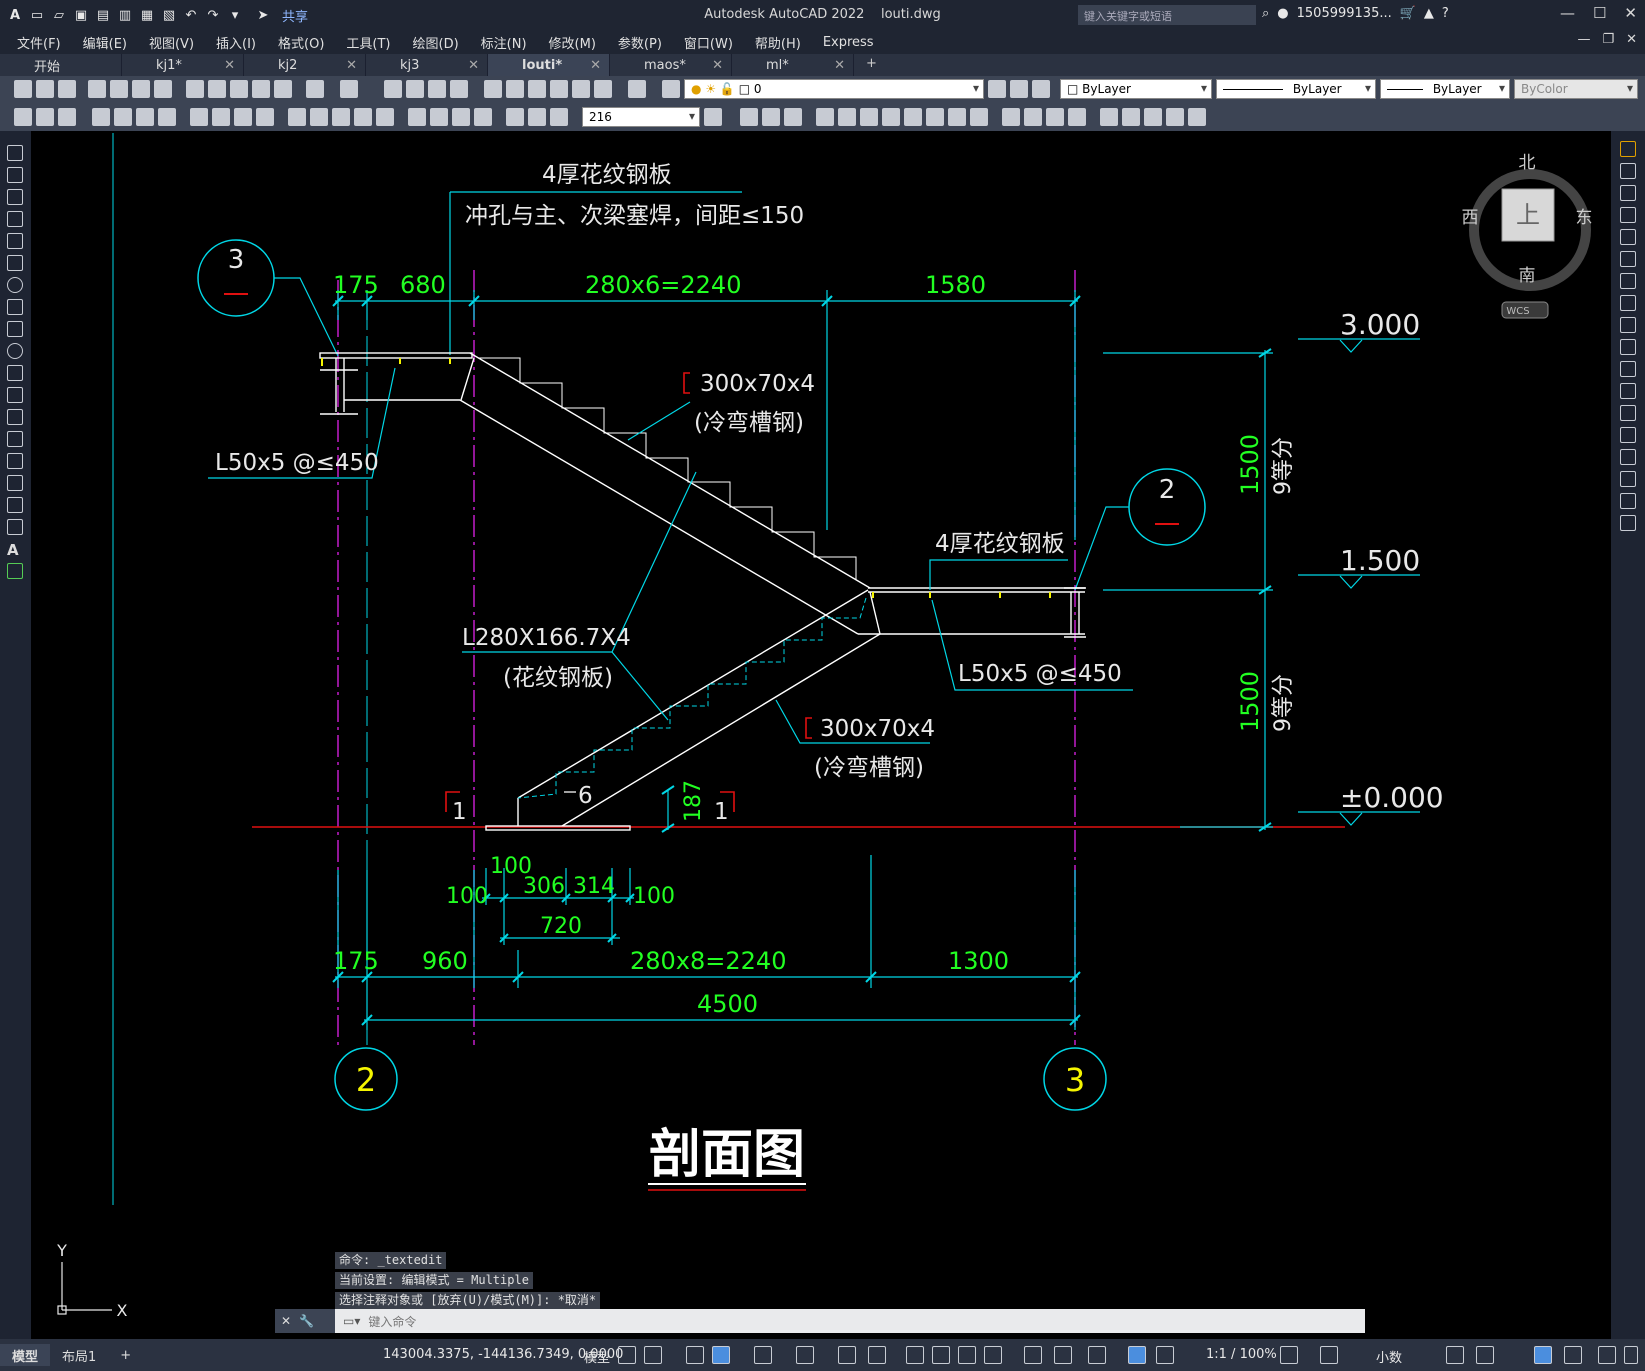 The image size is (1645, 1371). I want to click on selection-cycling-icon, so click(967, 1355).